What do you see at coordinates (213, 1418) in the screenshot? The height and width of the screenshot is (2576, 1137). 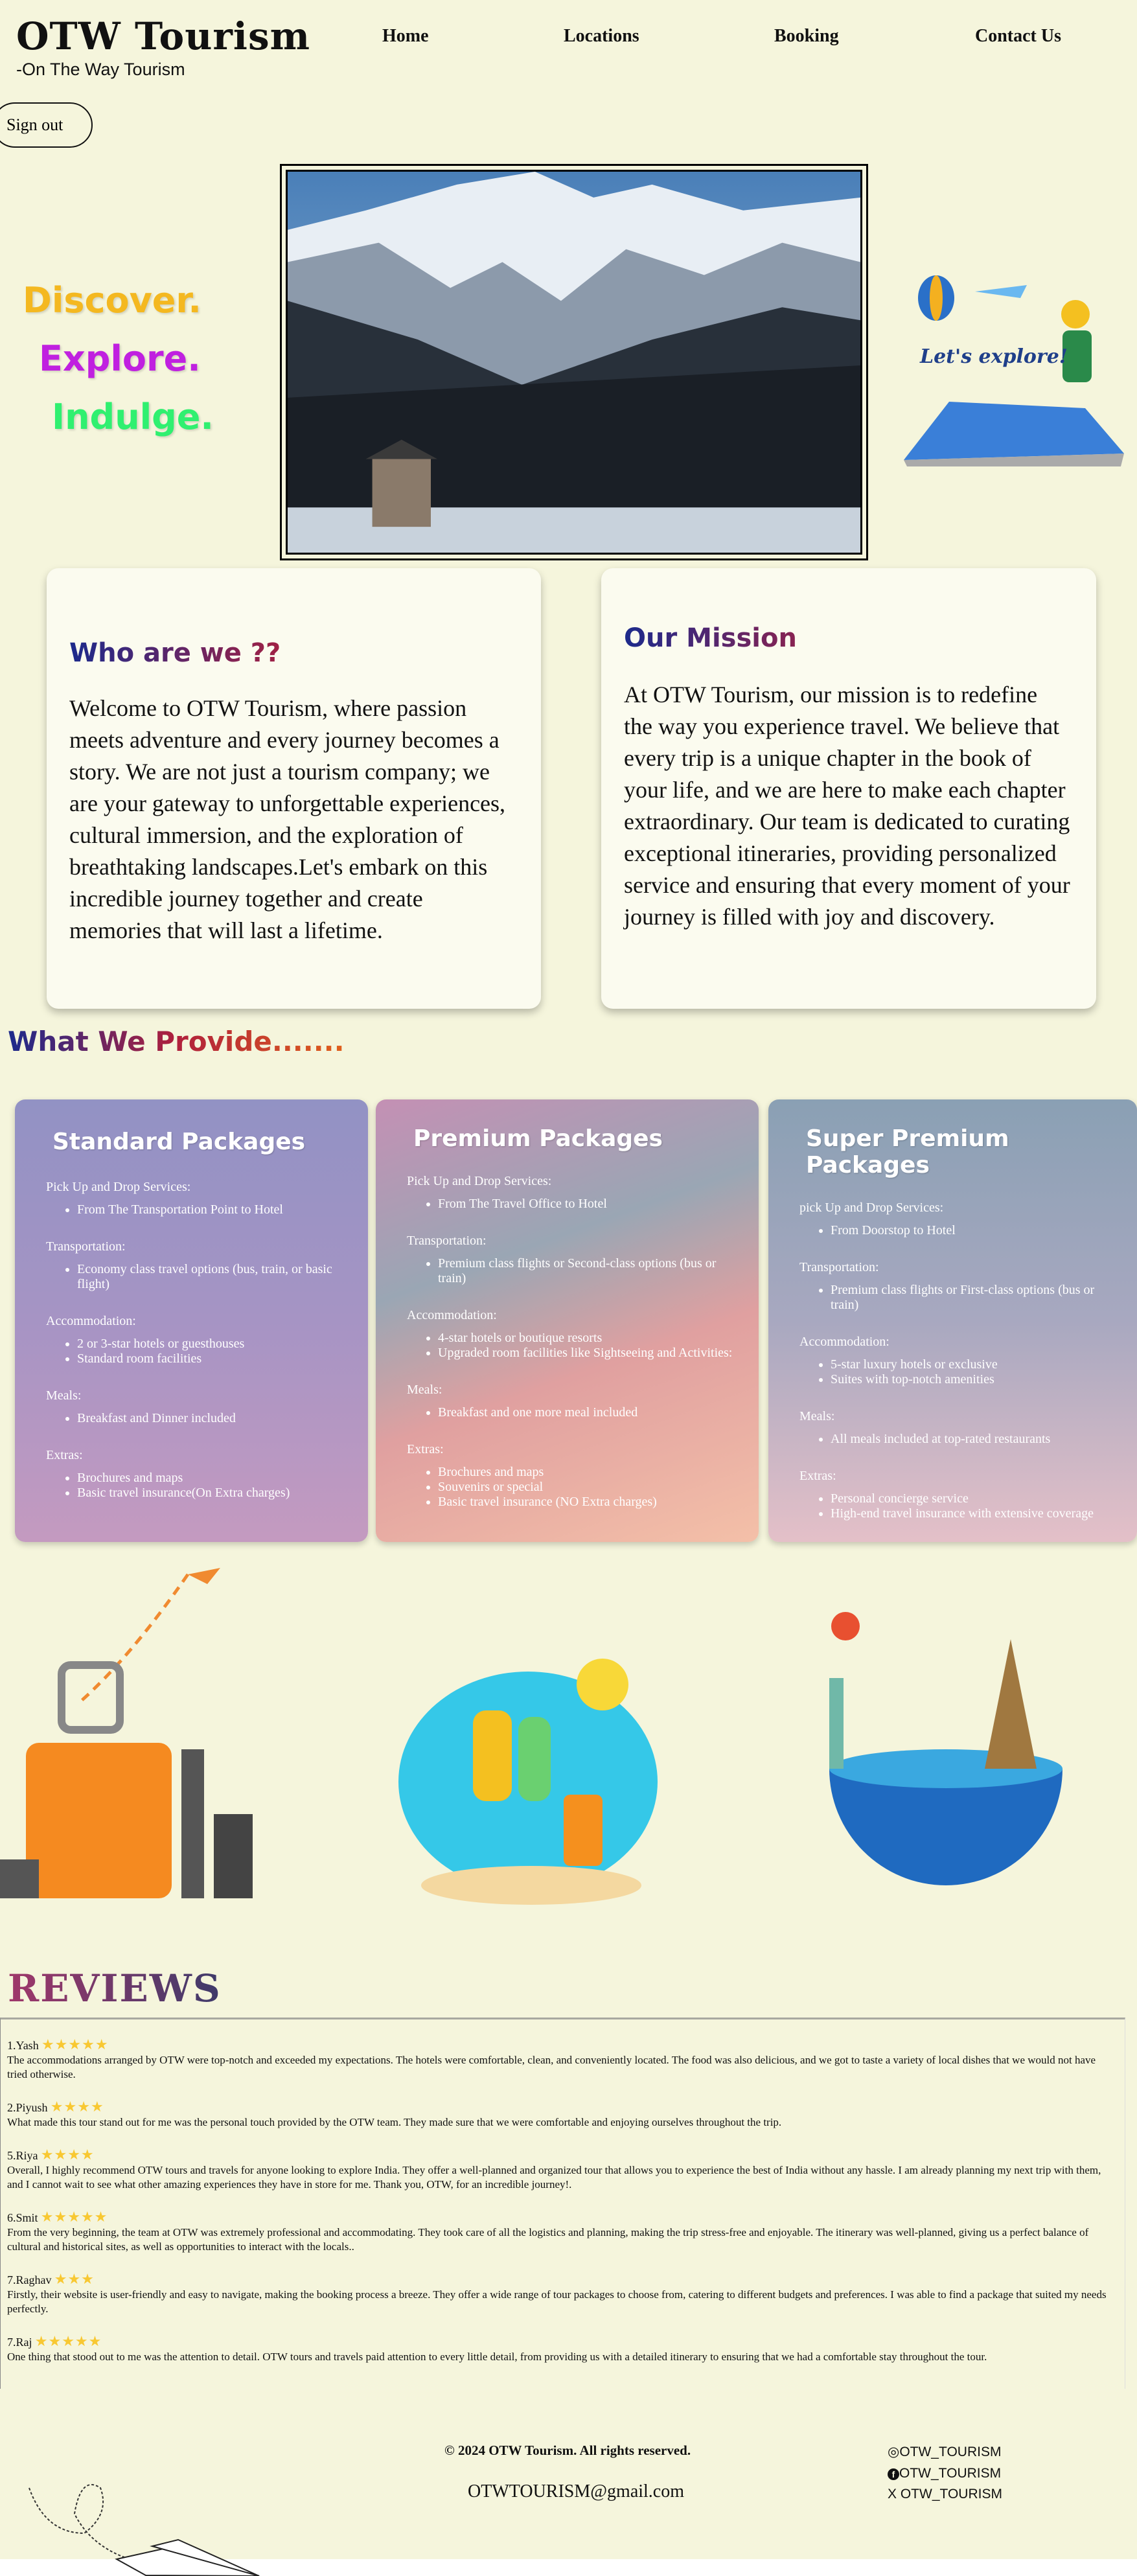 I see `package-feature: Breakfast and Dinner included` at bounding box center [213, 1418].